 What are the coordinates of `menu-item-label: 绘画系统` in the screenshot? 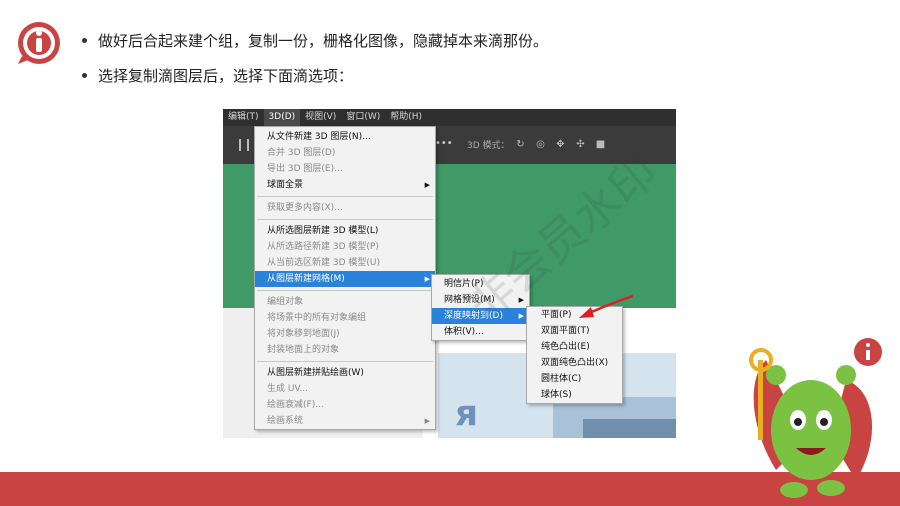 It's located at (285, 421).